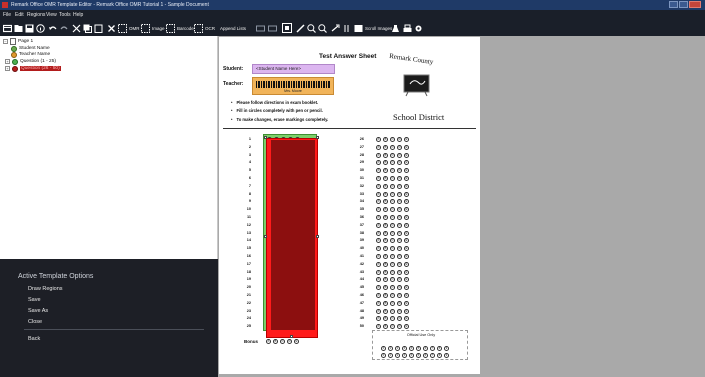  What do you see at coordinates (7, 15) in the screenshot?
I see `menu-file: File` at bounding box center [7, 15].